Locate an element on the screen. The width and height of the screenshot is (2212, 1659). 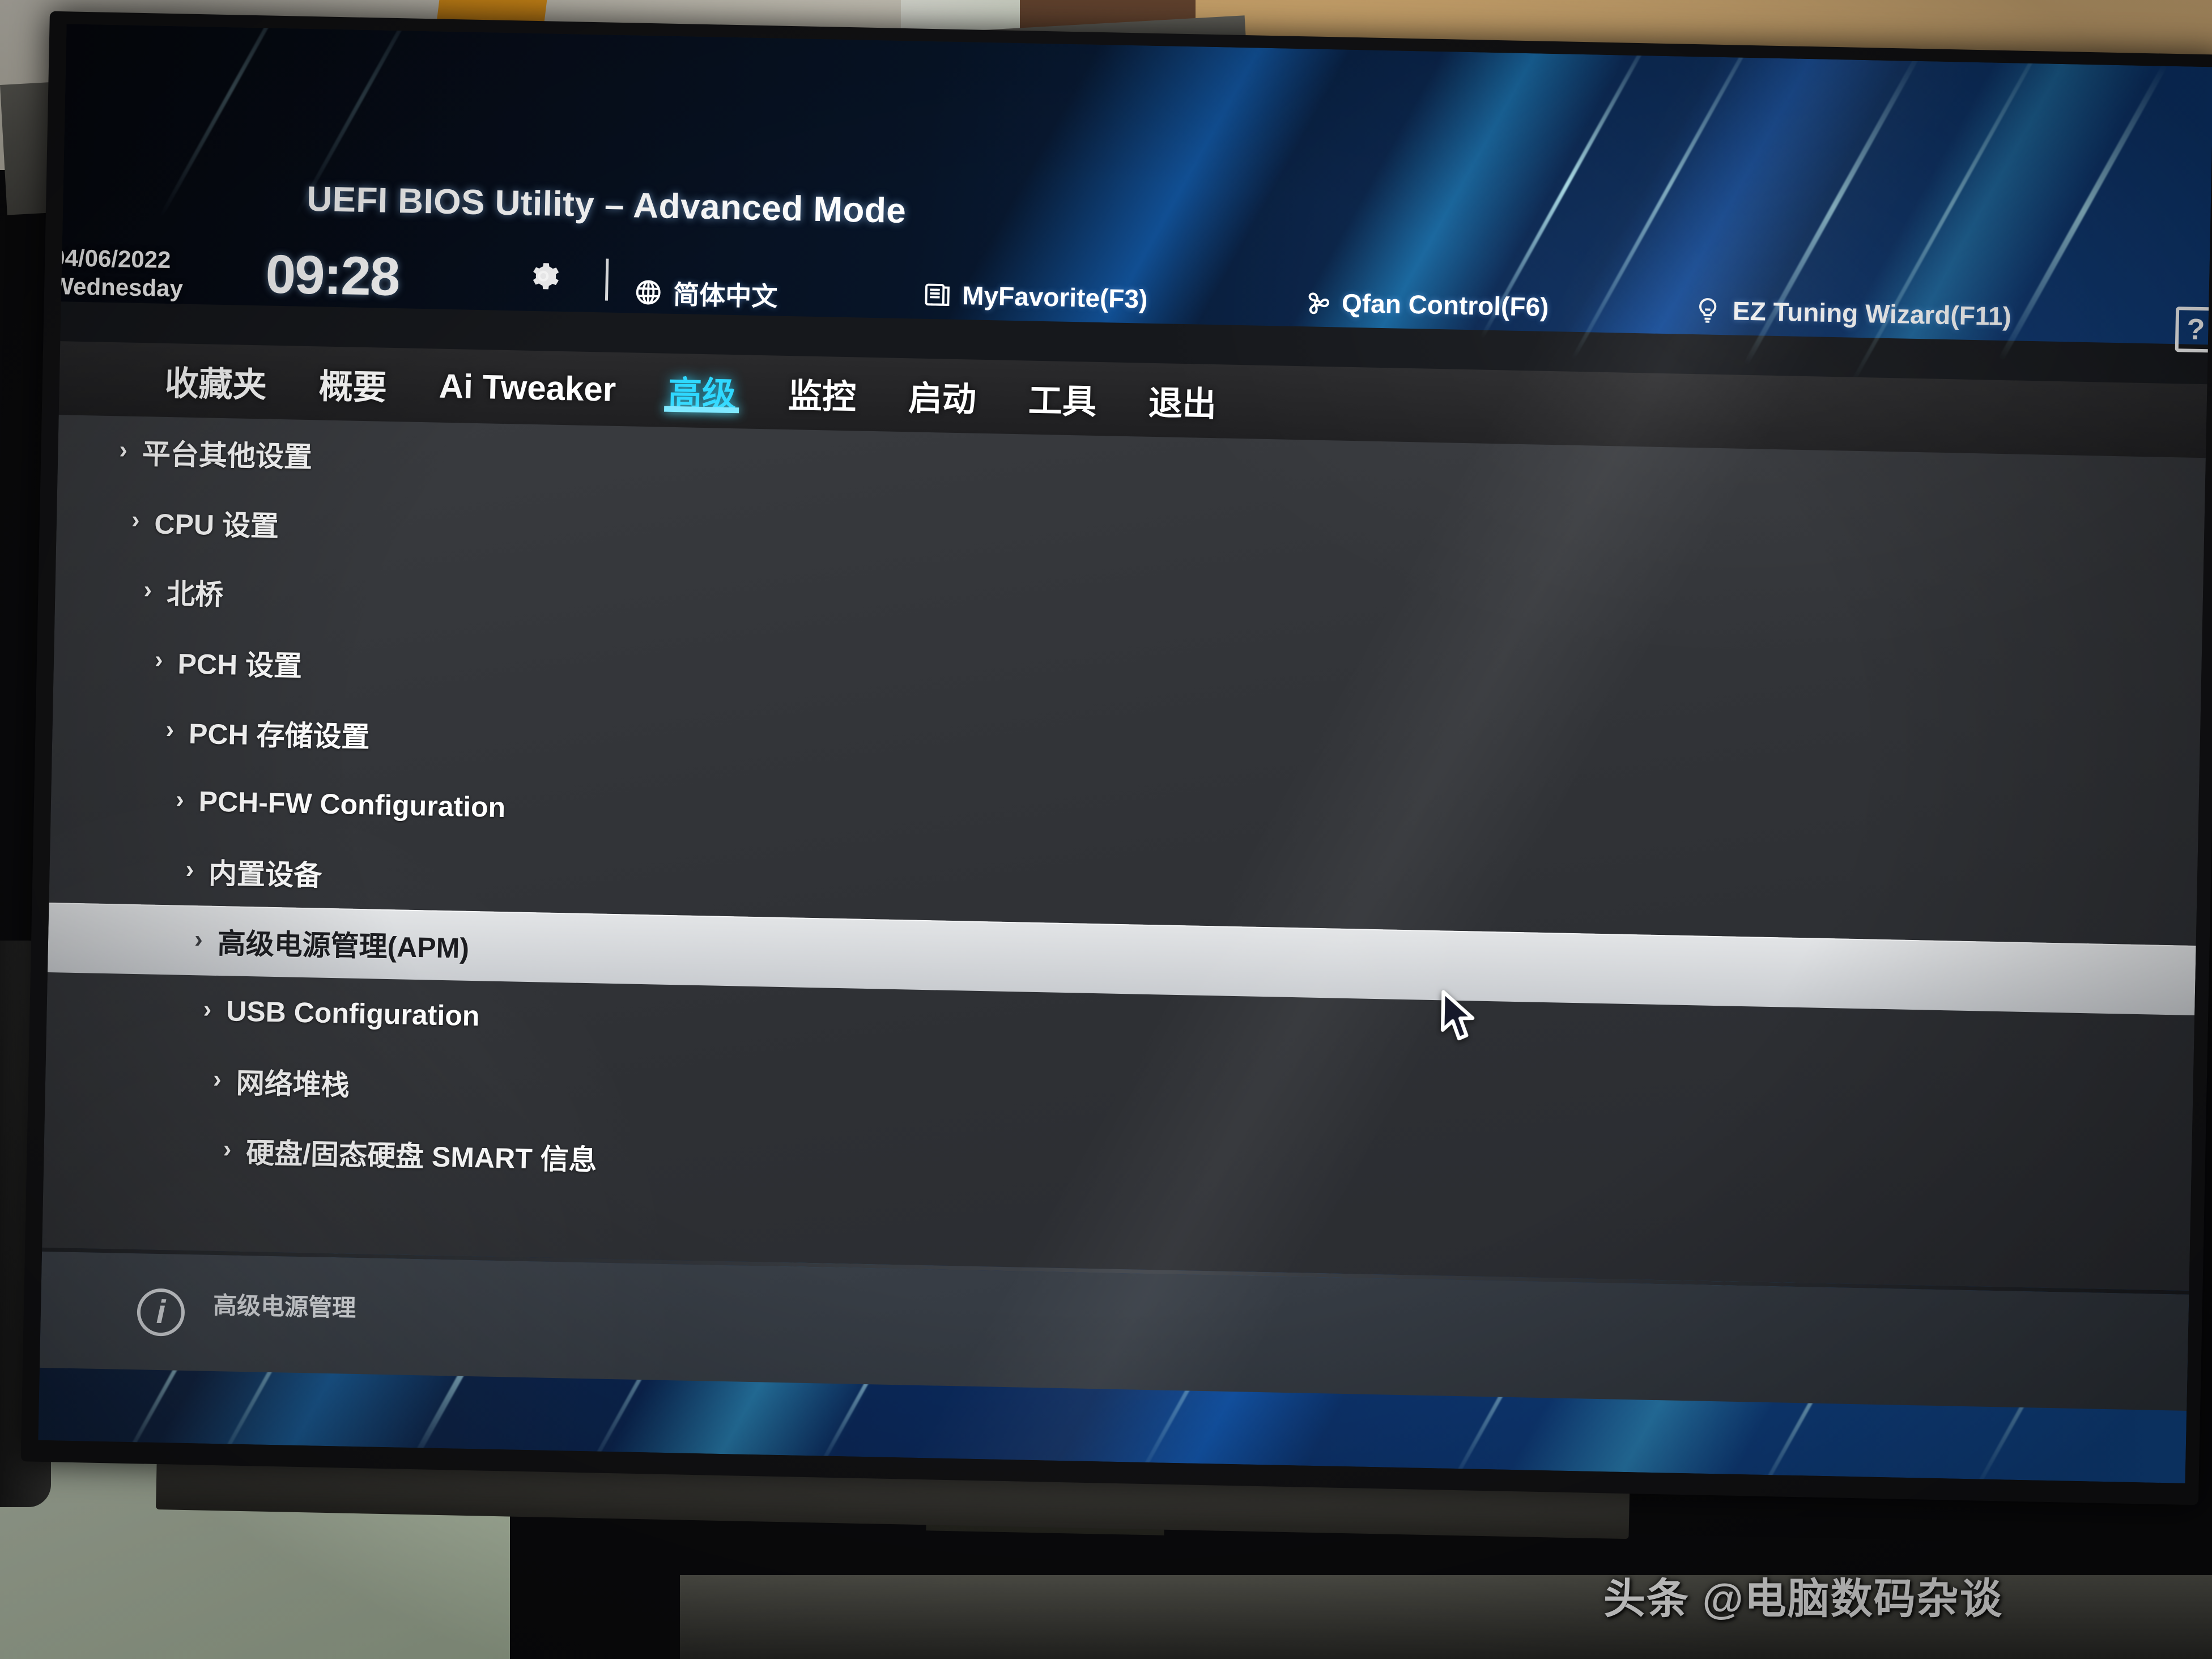
header-item-qfan-control: Qfan Control(F6) is located at coordinates (1425, 304).